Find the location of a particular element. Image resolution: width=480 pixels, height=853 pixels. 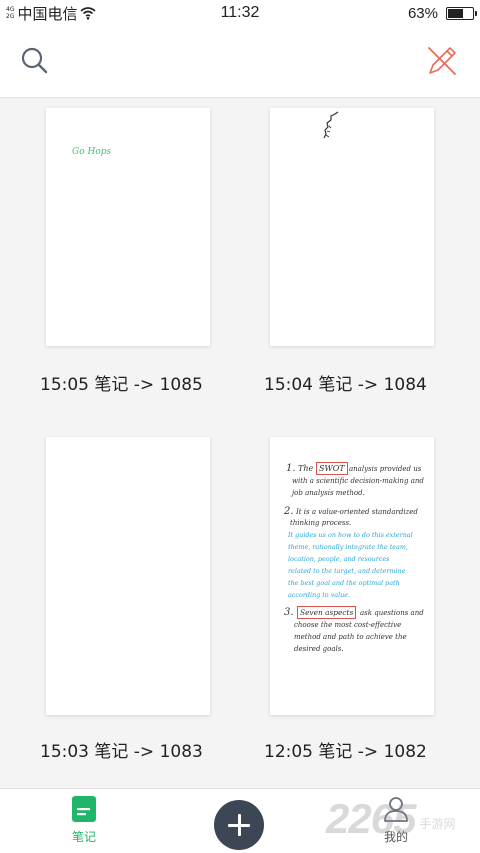

wifi-icon is located at coordinates (88, 13).